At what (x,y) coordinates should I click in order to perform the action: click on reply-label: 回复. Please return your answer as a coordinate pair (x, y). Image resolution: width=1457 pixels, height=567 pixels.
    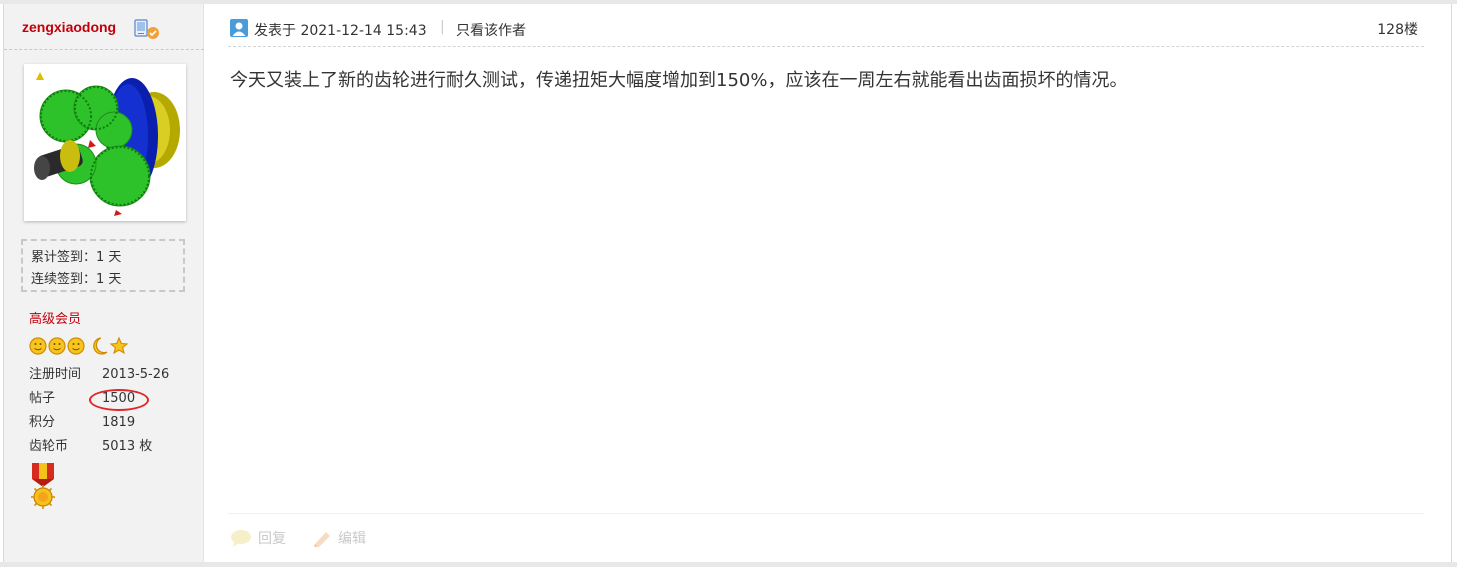
    Looking at the image, I should click on (272, 539).